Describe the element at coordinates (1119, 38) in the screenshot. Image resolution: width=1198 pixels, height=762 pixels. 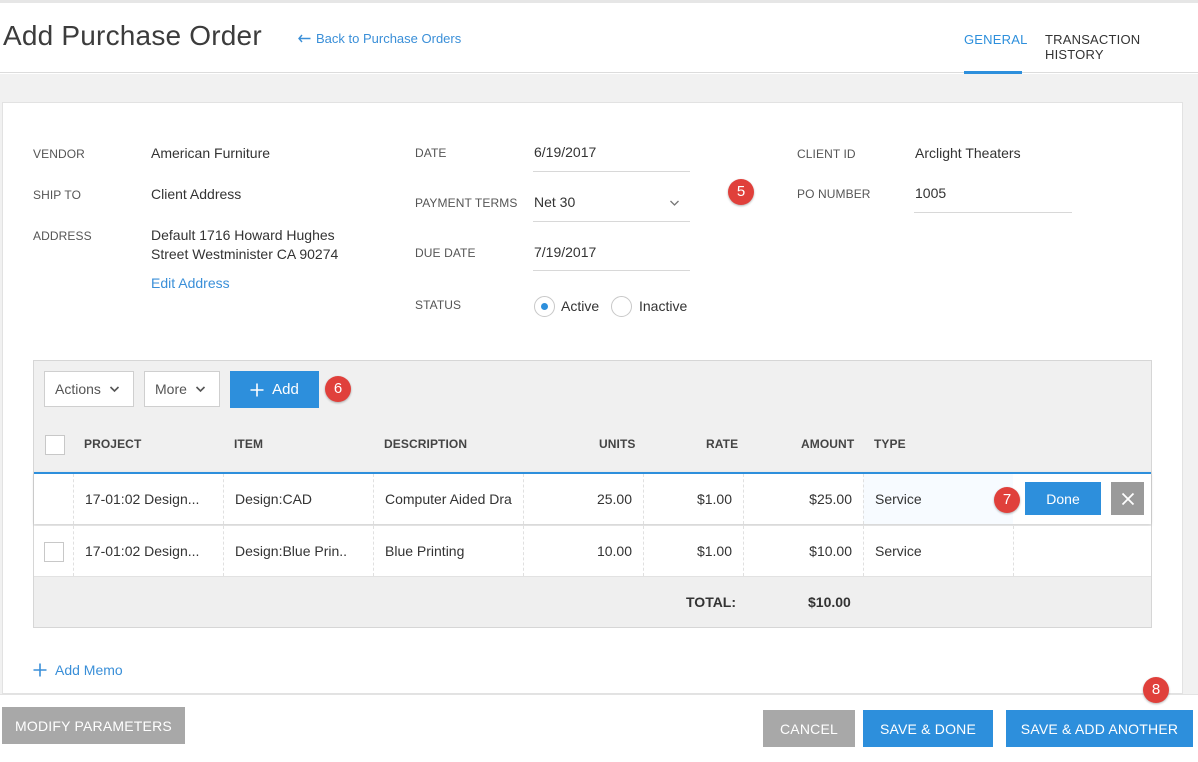
I see `tab-transaction-history: TRANSACTION HISTORY` at that location.